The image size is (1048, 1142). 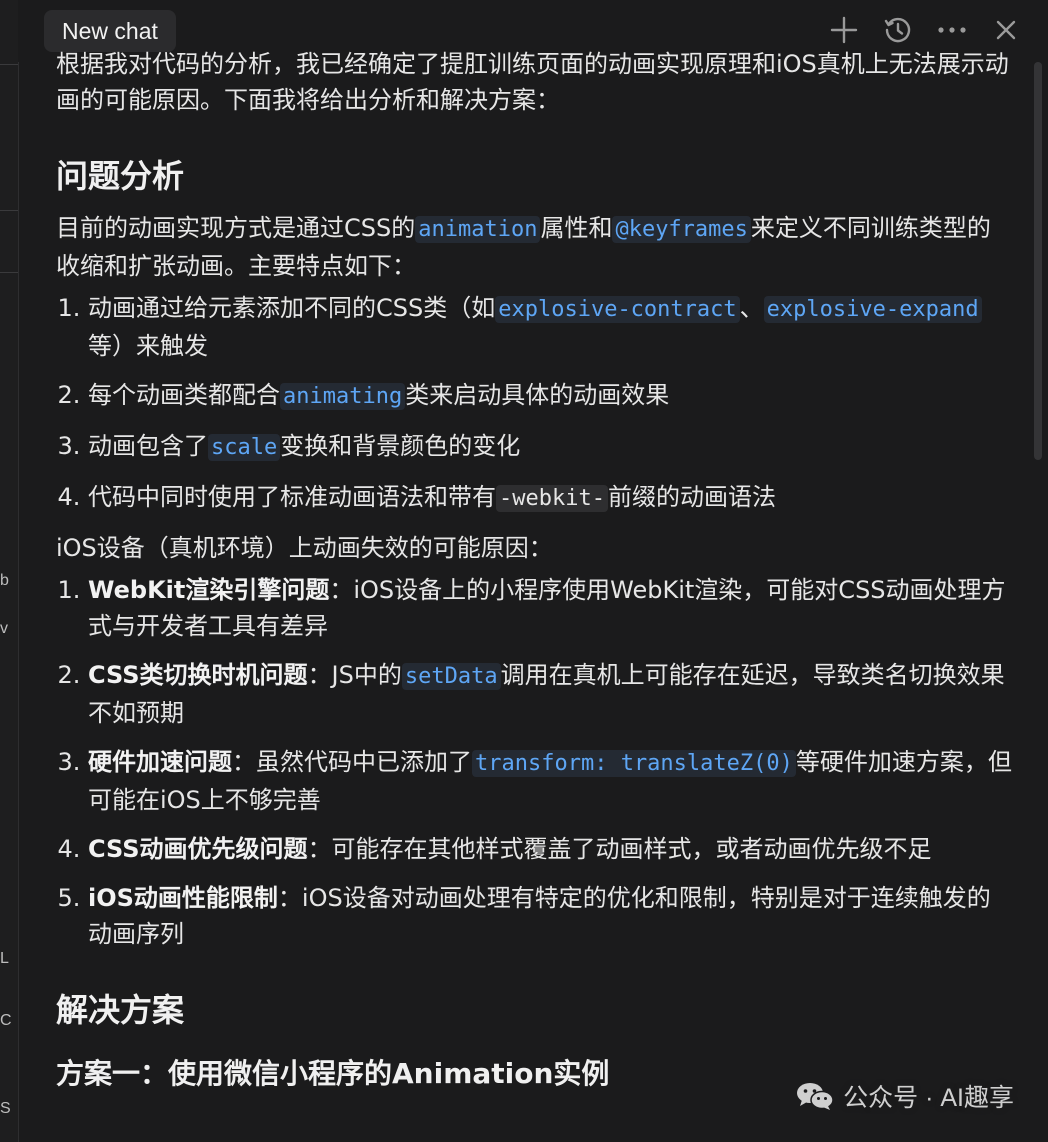 I want to click on list-item: 代码中同时使用了标准动画语法和带有-webkit-前缀的动画语法, so click(x=551, y=498).